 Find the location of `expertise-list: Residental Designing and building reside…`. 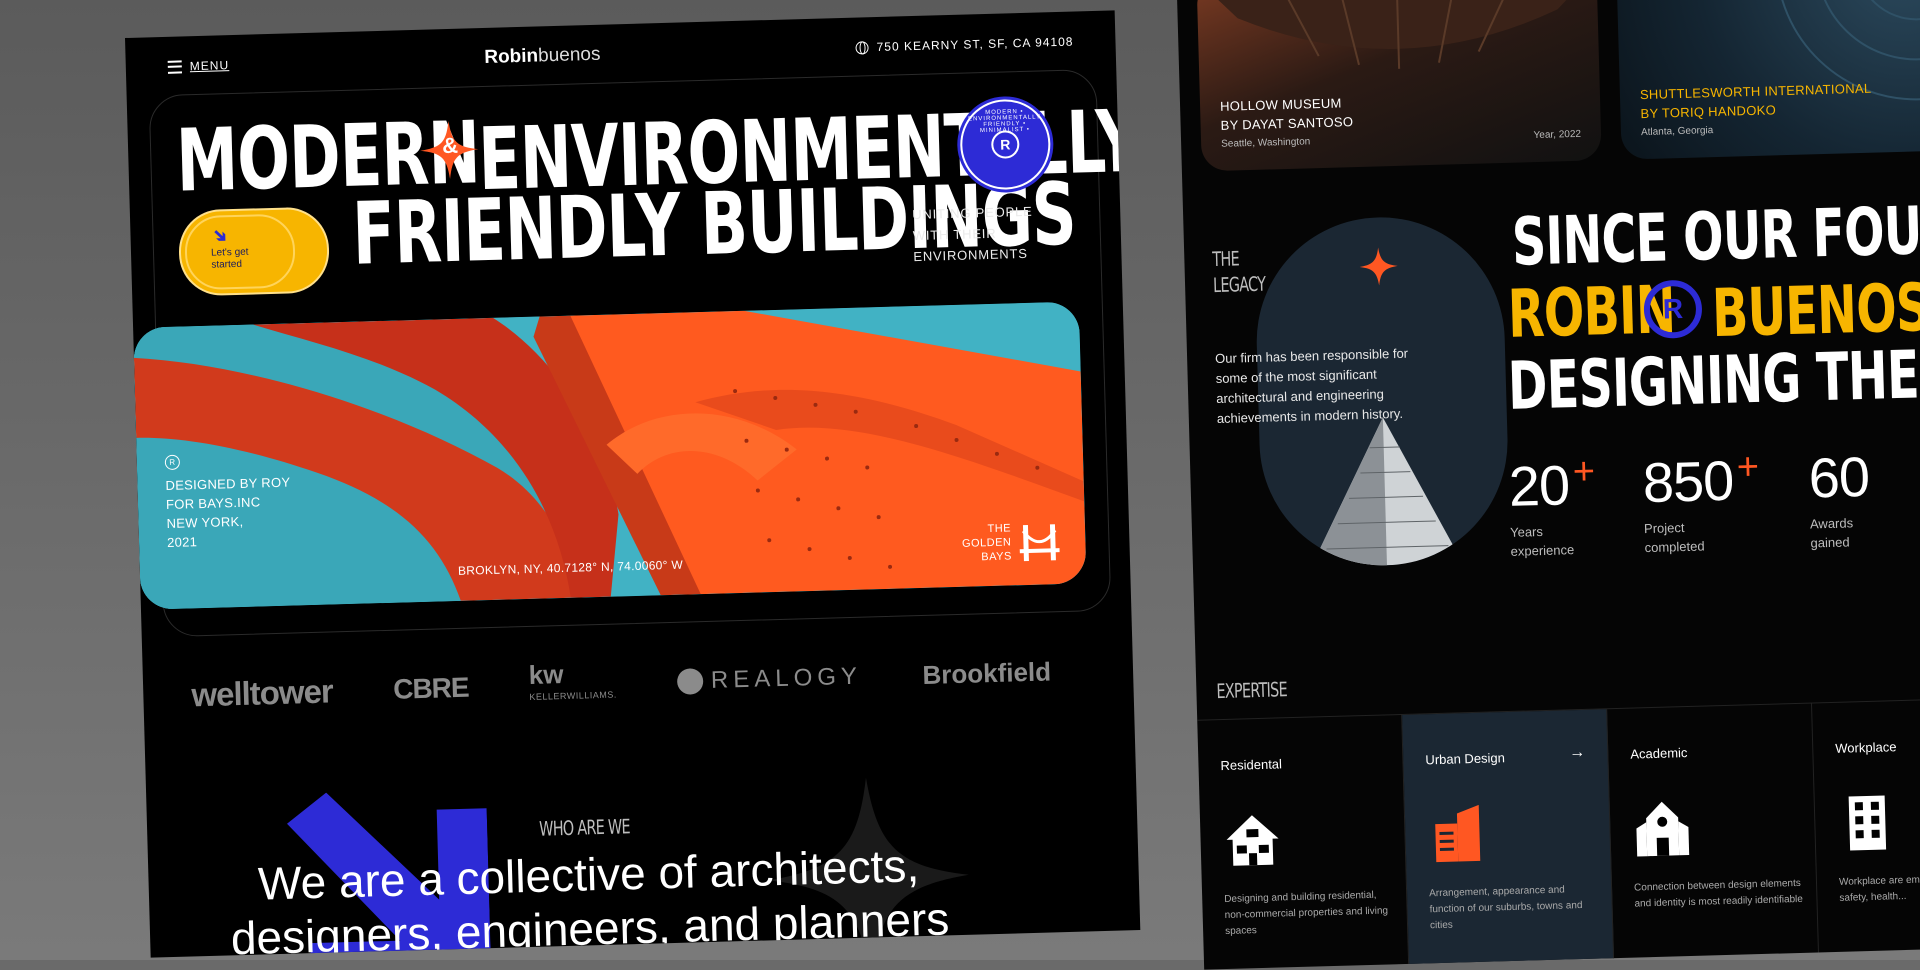

expertise-list: Residental Designing and building reside… is located at coordinates (1558, 833).